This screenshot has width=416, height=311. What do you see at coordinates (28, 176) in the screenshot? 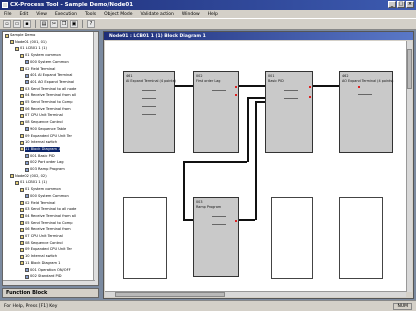
I see `tree-item: Node02 (002, 02)` at bounding box center [28, 176].